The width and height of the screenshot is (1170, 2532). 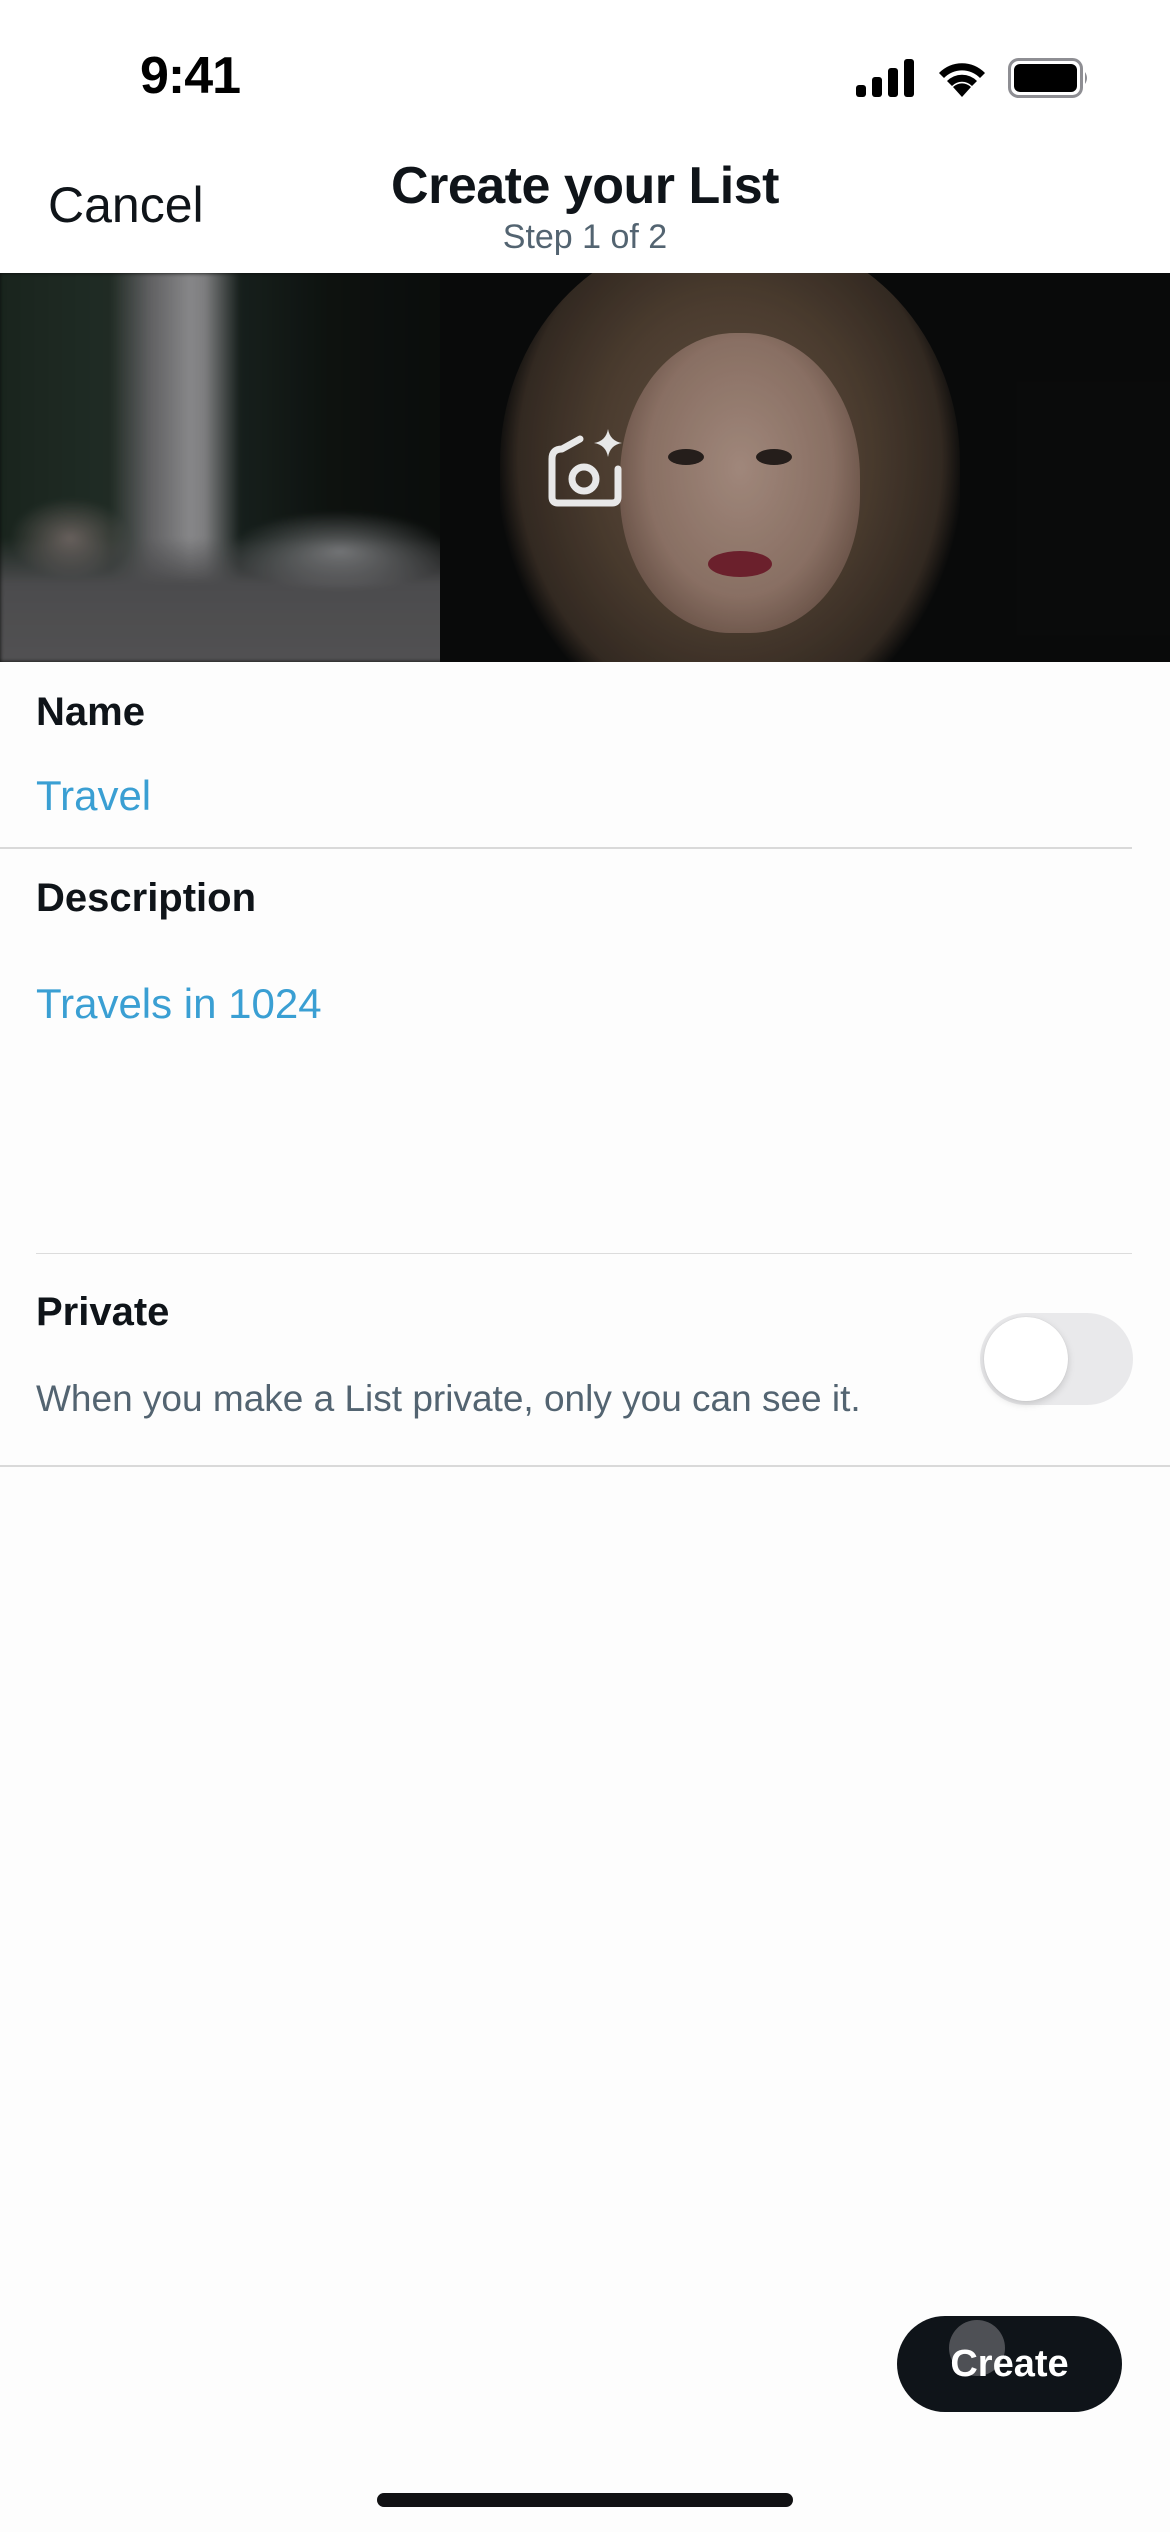 What do you see at coordinates (585, 237) in the screenshot?
I see `step-indicator: Step 1 of 2` at bounding box center [585, 237].